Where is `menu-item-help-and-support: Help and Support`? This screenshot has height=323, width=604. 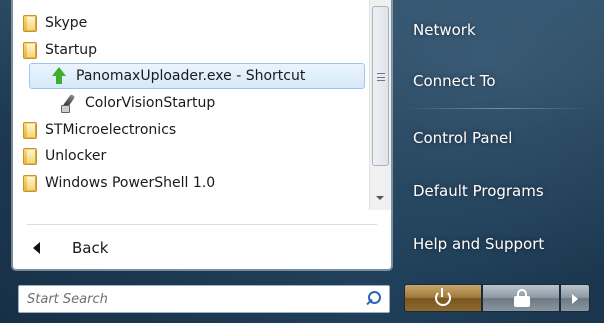
menu-item-help-and-support: Help and Support is located at coordinates (478, 244).